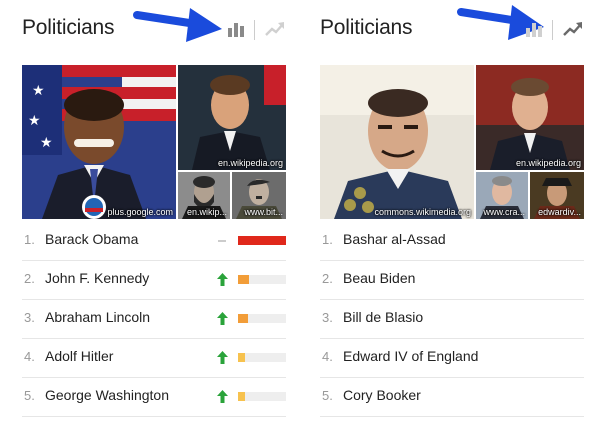 The width and height of the screenshot is (600, 421). I want to click on list-item: 1. Bashar al-Assad, so click(452, 241).